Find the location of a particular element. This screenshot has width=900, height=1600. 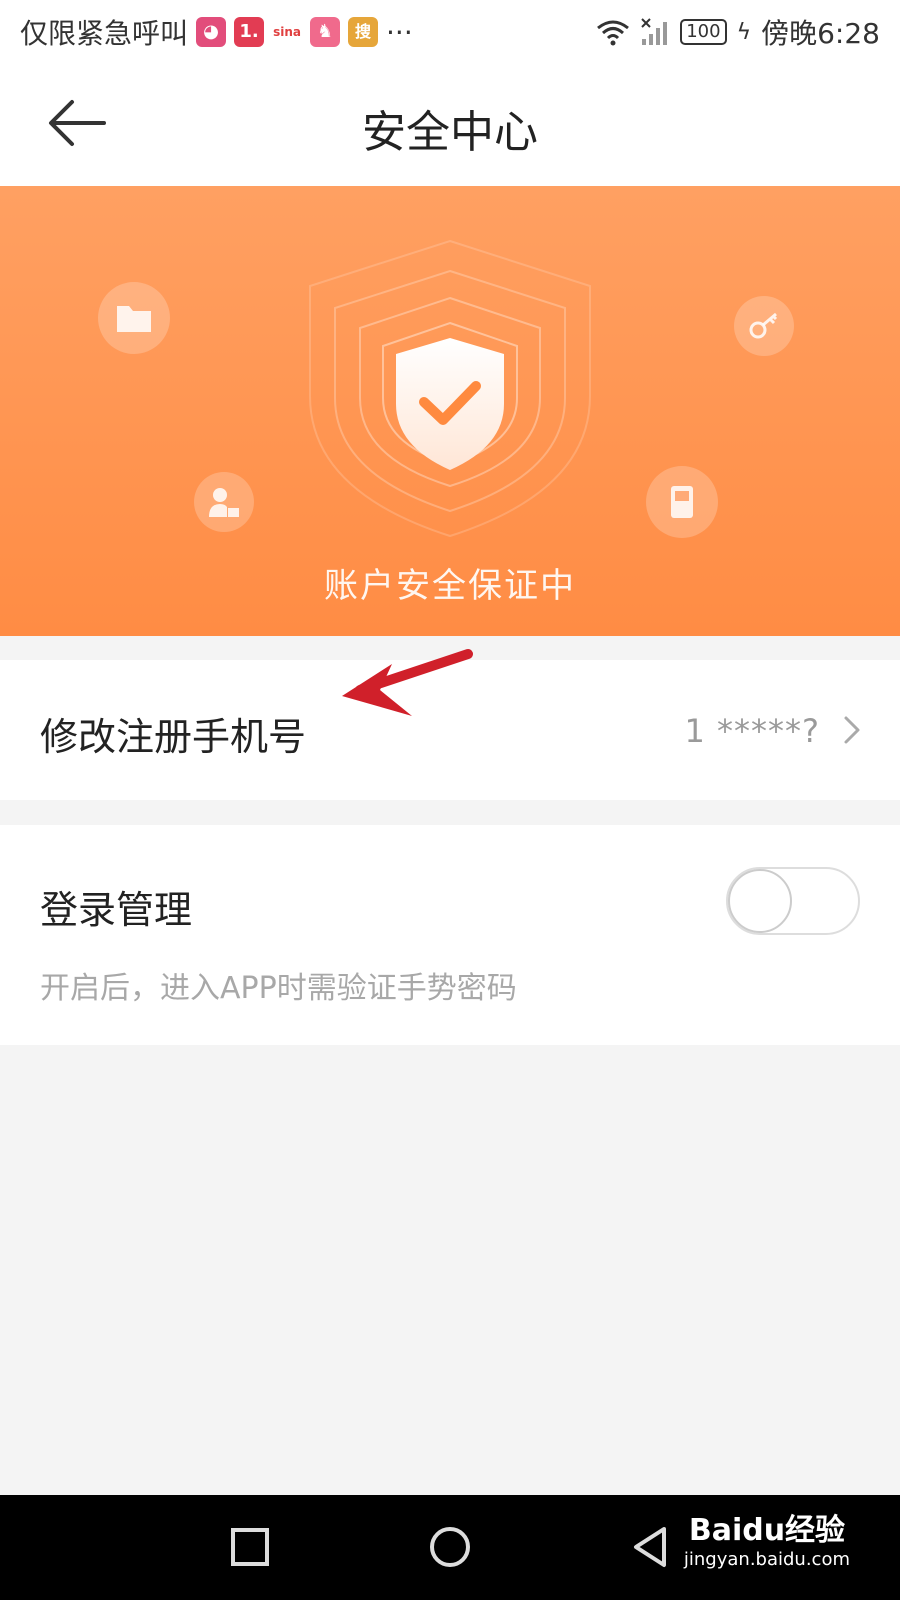

back-nav-button is located at coordinates (650, 1547).